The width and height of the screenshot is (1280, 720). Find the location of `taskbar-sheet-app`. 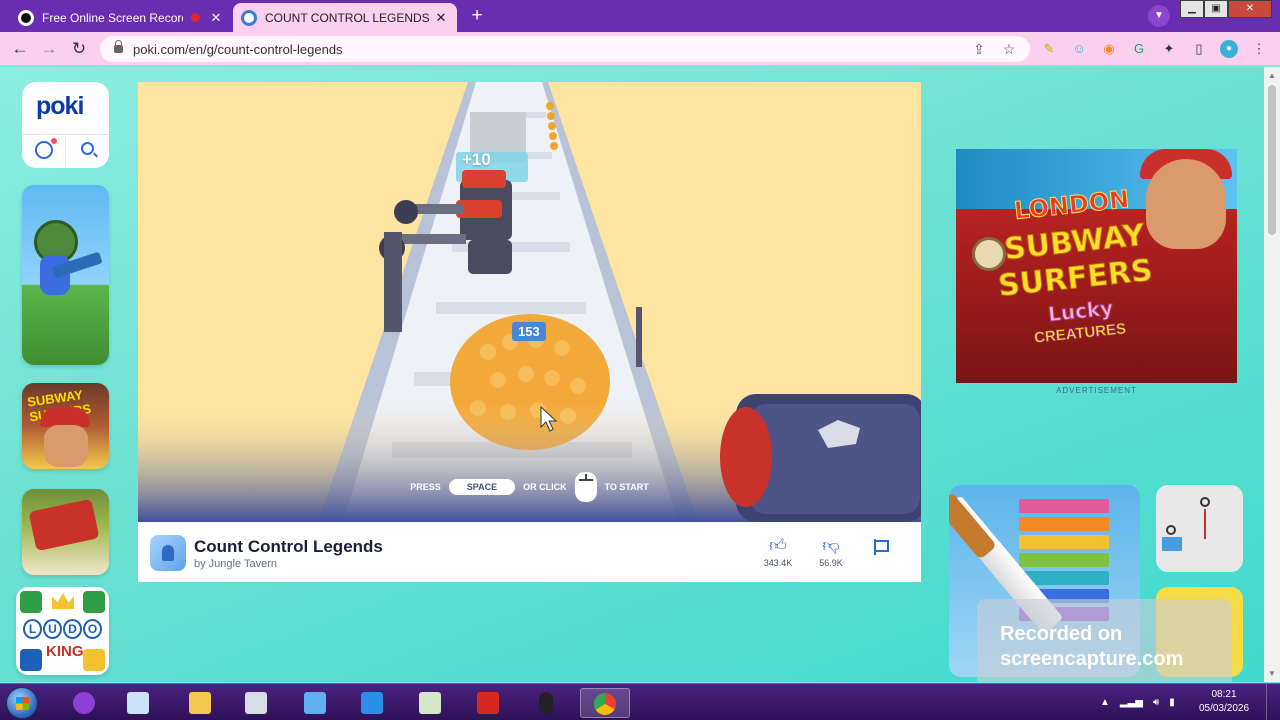

taskbar-sheet-app is located at coordinates (430, 703).